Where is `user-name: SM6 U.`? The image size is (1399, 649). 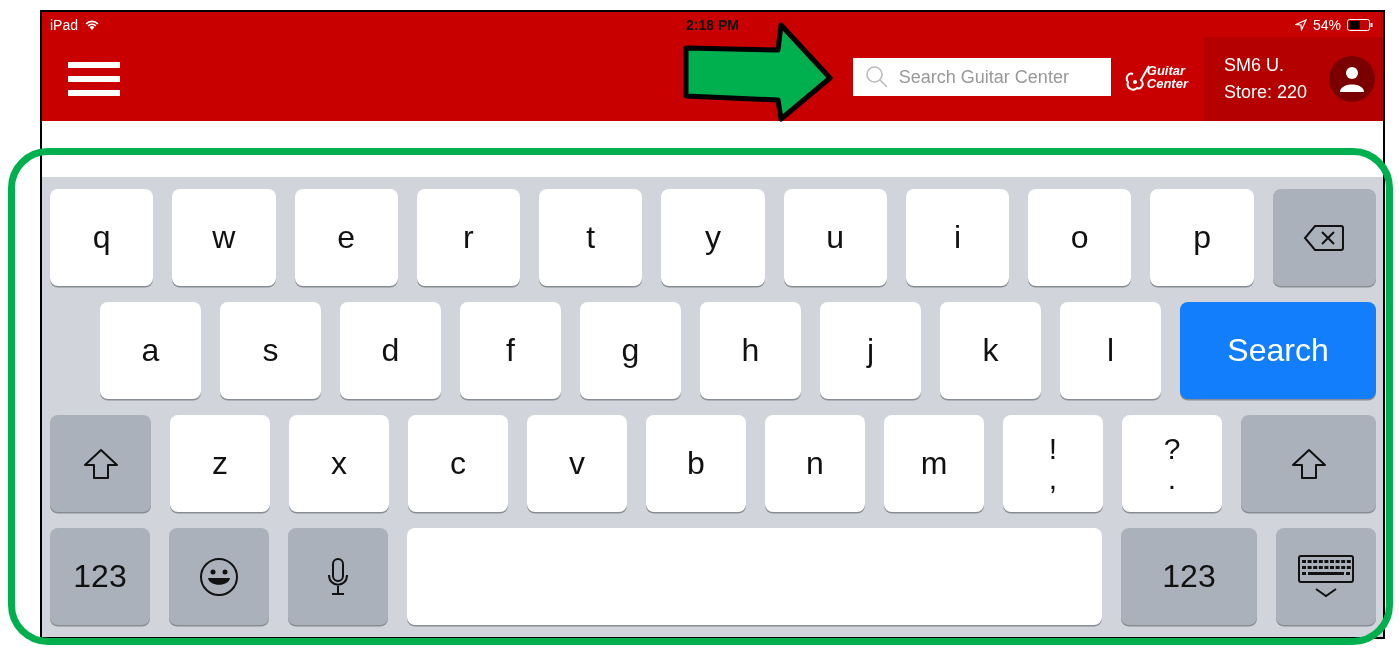 user-name: SM6 U. is located at coordinates (1254, 65).